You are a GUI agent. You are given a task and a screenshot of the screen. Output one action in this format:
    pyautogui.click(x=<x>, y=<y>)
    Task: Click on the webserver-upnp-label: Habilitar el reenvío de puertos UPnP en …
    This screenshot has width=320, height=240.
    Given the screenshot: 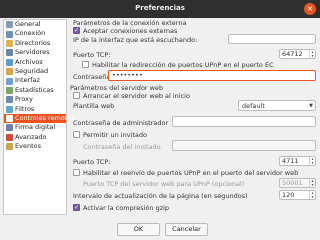 What is the action you would take?
    pyautogui.click(x=191, y=173)
    